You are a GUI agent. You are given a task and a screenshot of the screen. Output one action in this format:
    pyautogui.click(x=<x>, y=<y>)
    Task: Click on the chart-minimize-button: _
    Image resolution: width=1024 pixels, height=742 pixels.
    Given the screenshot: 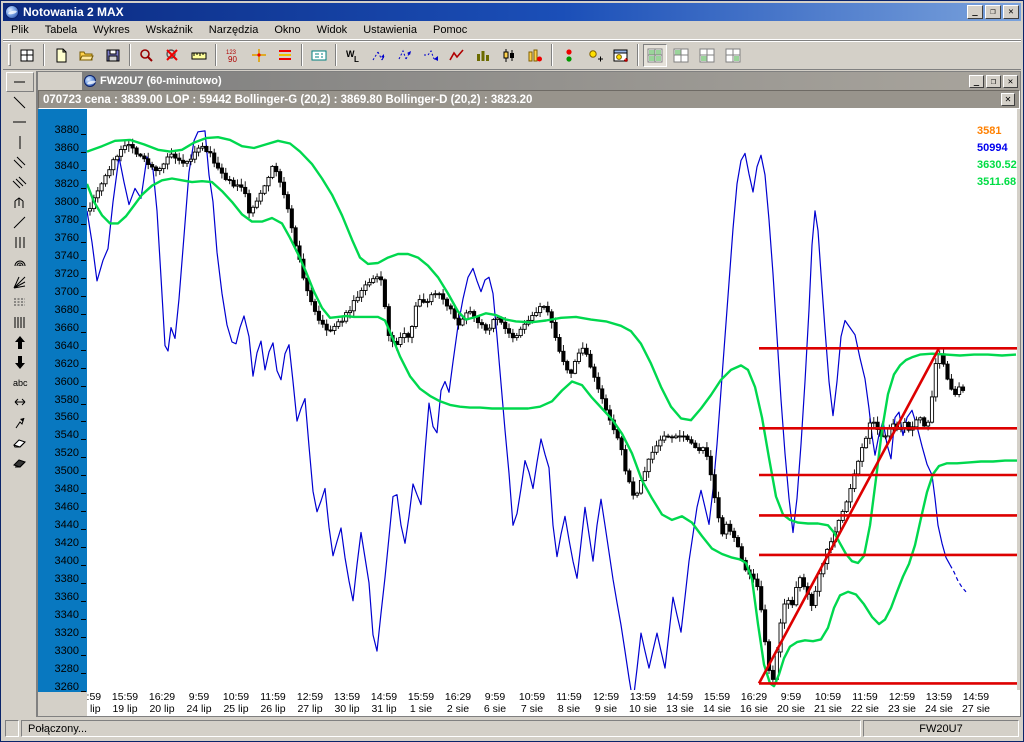 What is the action you would take?
    pyautogui.click(x=976, y=81)
    